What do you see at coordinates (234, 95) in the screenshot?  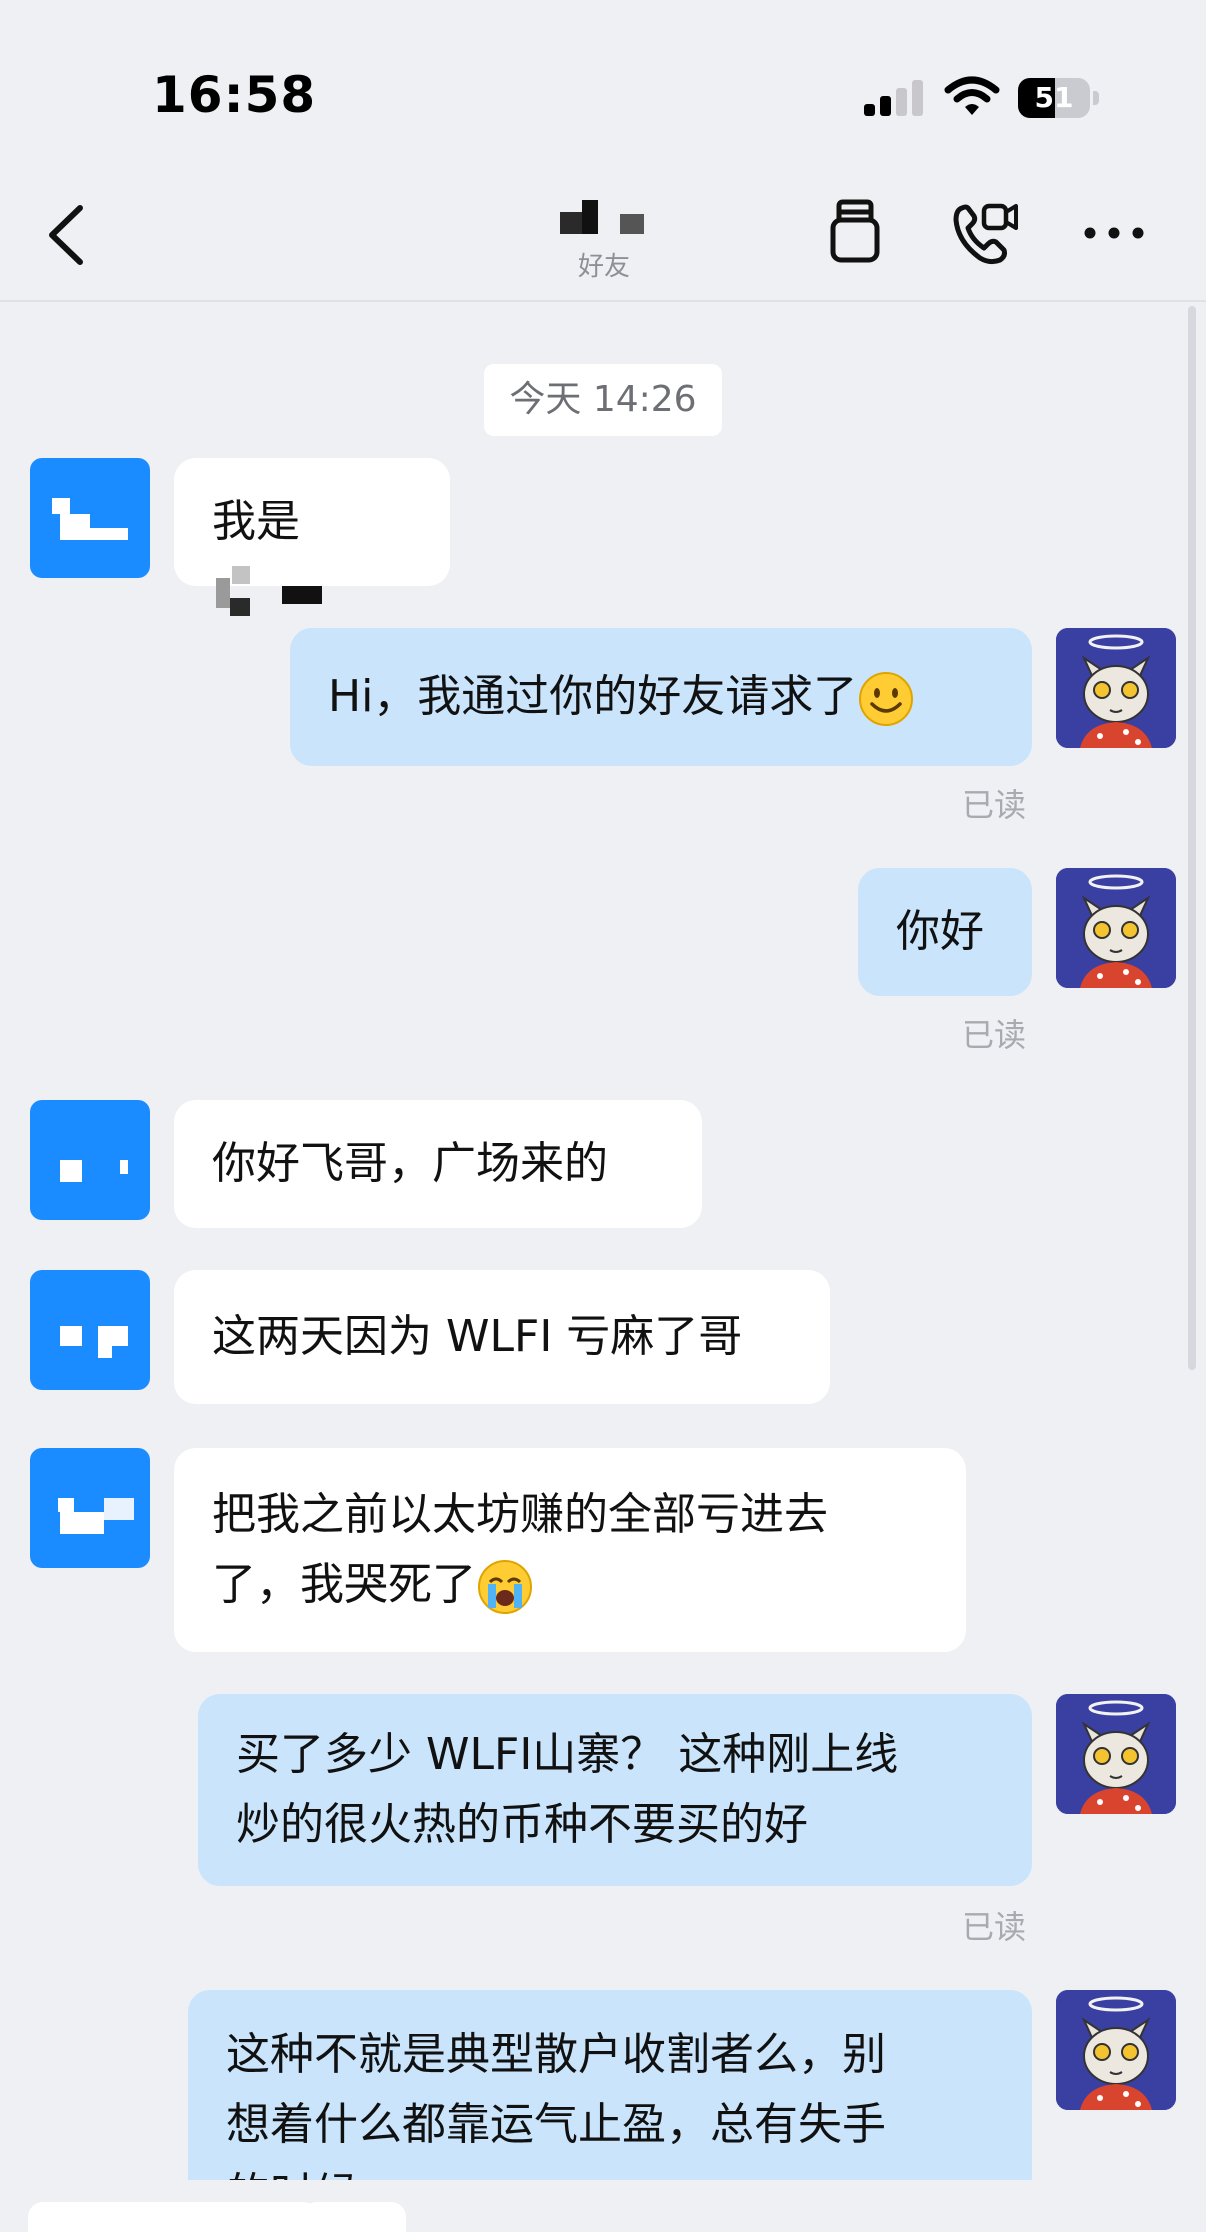 I see `status-time: 16:58` at bounding box center [234, 95].